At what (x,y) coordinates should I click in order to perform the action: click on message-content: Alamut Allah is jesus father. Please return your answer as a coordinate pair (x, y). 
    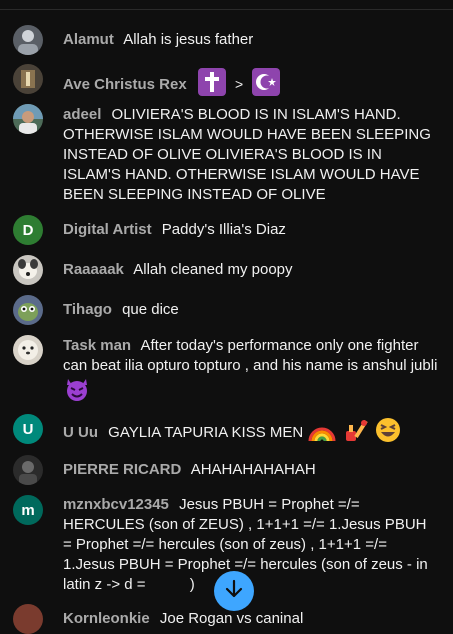
    Looking at the image, I should click on (250, 40).